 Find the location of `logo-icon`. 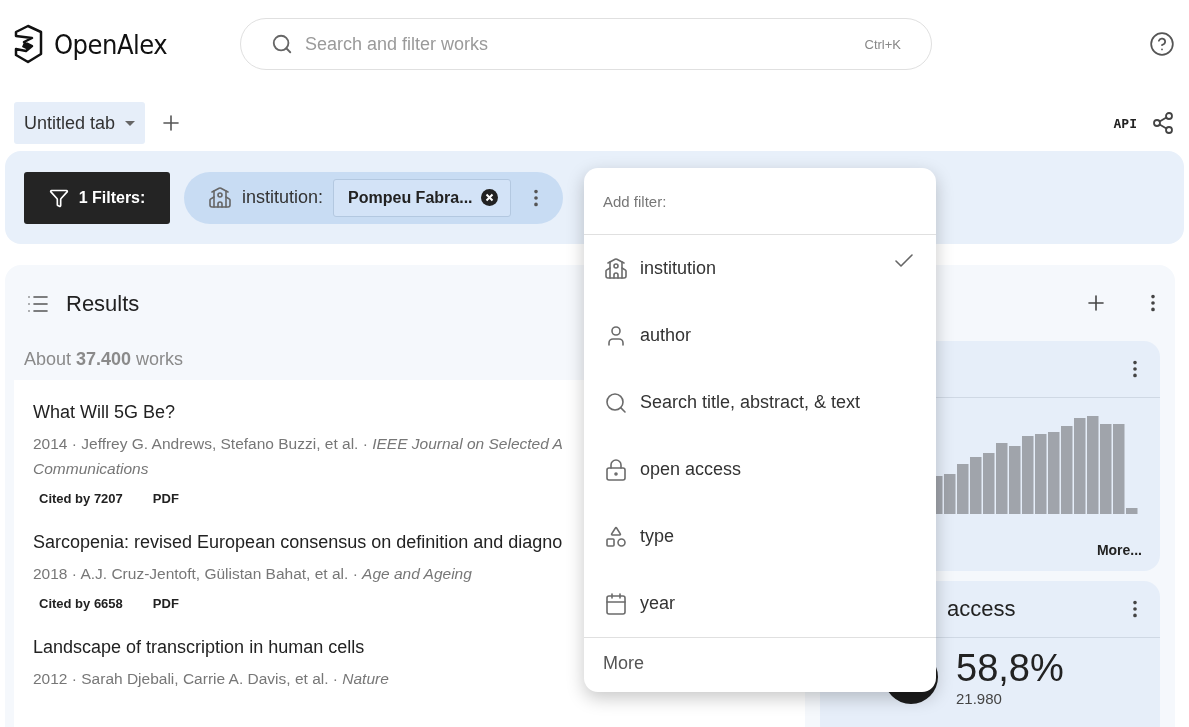

logo-icon is located at coordinates (28, 44).